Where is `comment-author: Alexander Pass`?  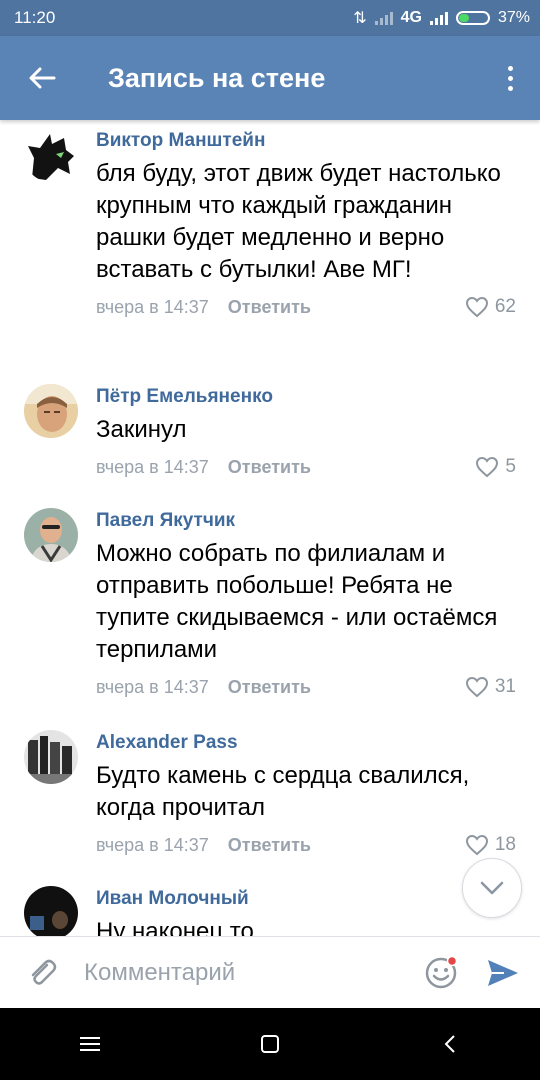 comment-author: Alexander Pass is located at coordinates (306, 743).